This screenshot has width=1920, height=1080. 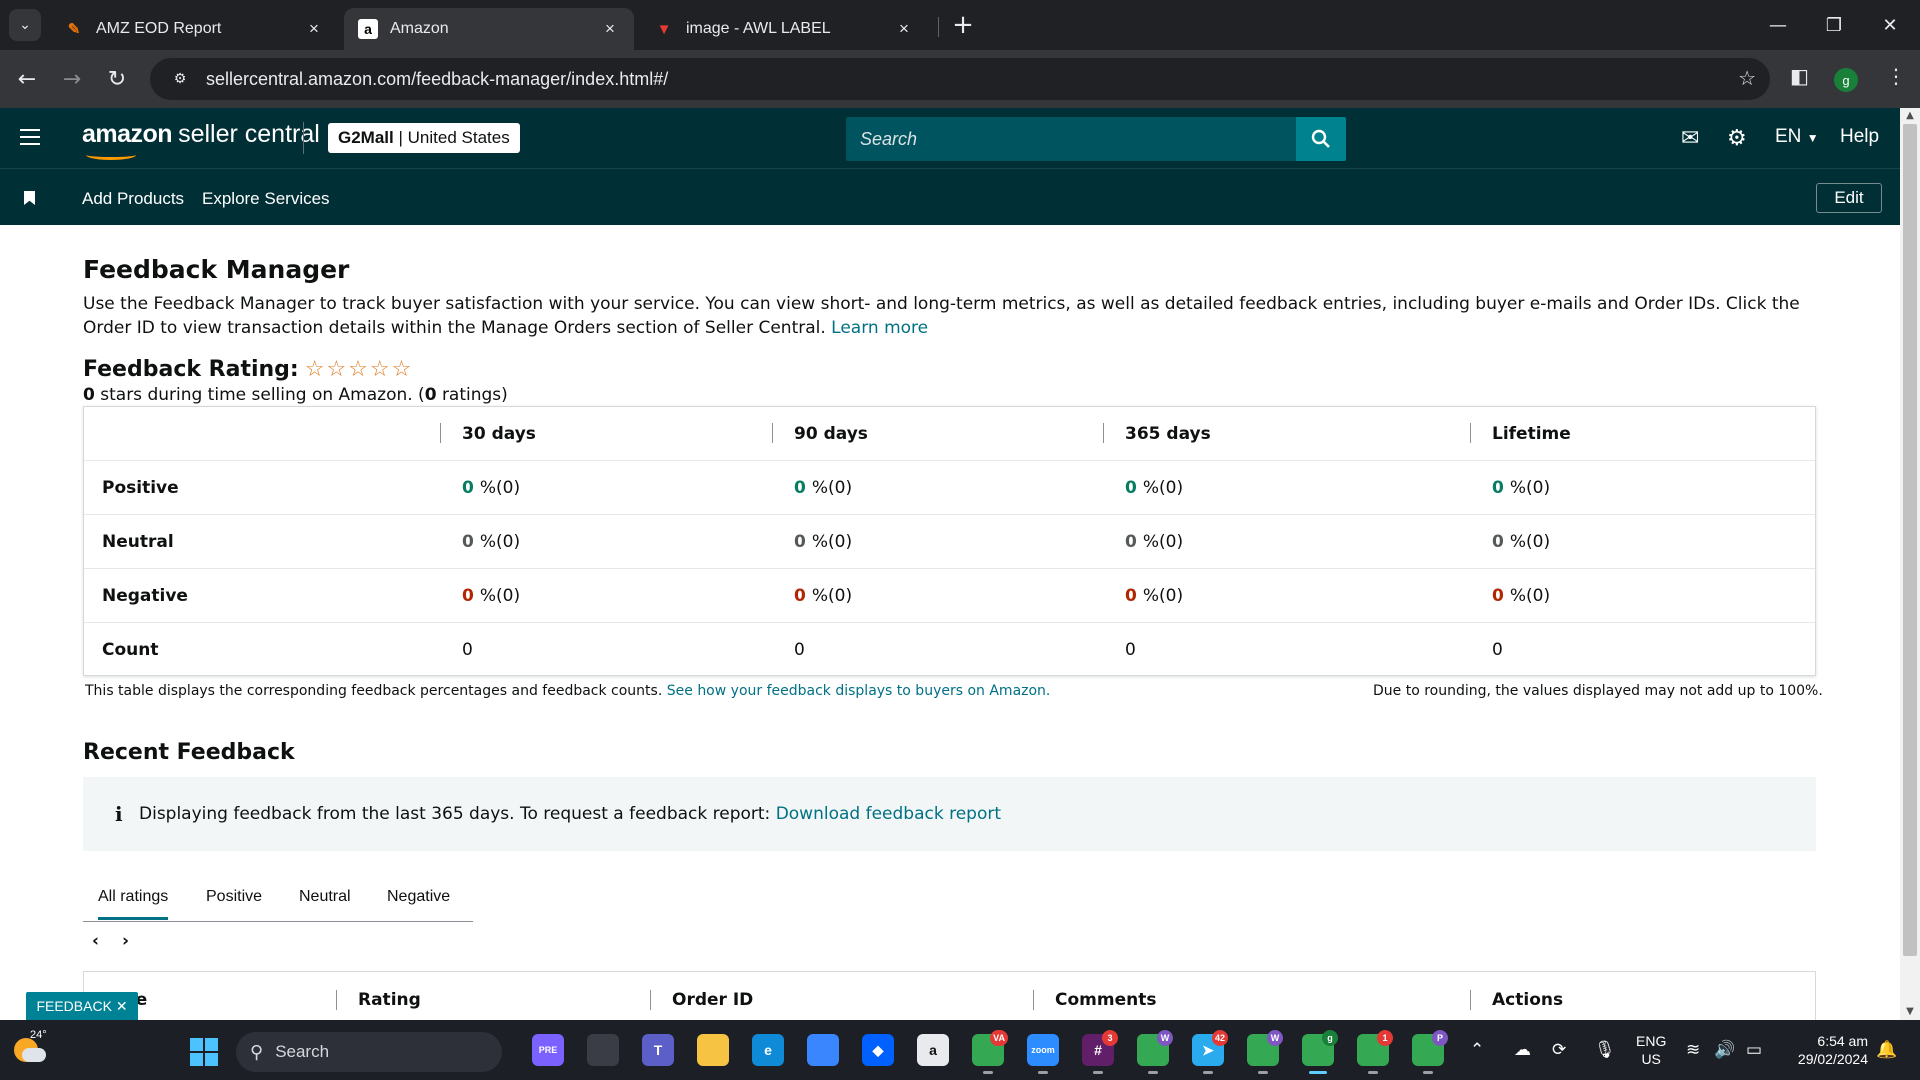 What do you see at coordinates (1846, 80) in the screenshot?
I see `profile-avatar: g` at bounding box center [1846, 80].